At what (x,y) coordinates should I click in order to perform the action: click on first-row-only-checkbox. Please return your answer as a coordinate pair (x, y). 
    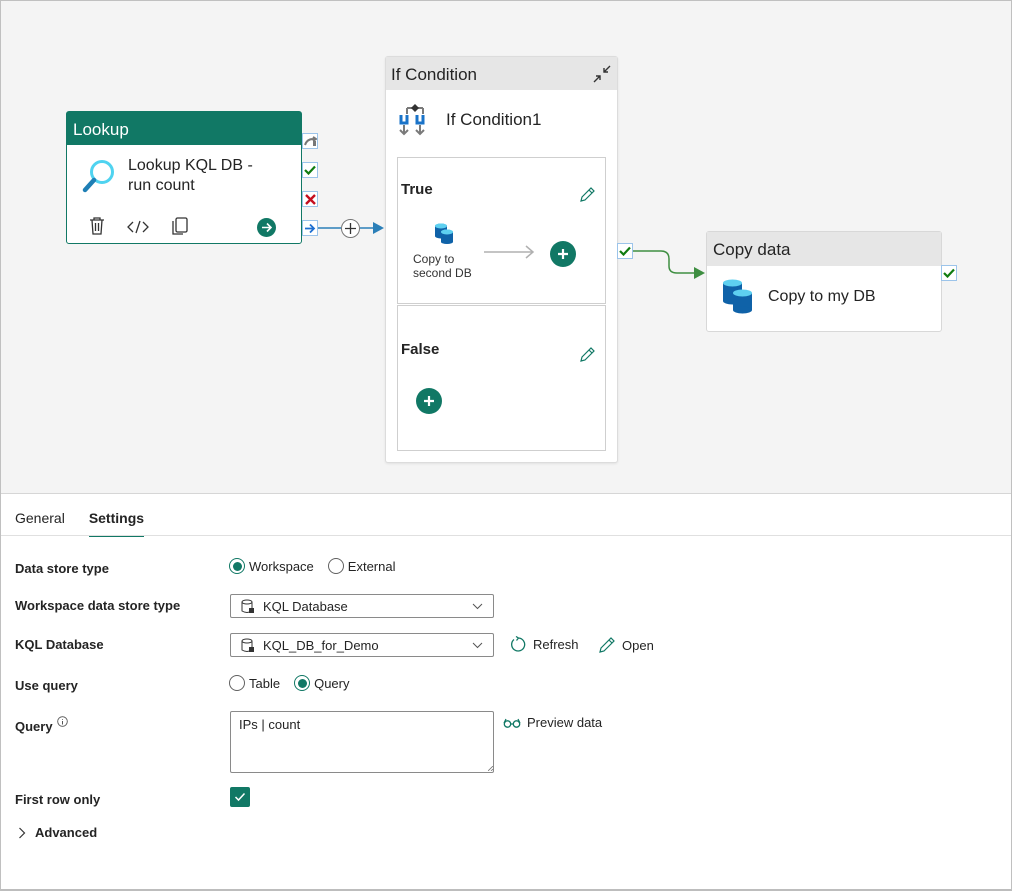
    Looking at the image, I should click on (240, 797).